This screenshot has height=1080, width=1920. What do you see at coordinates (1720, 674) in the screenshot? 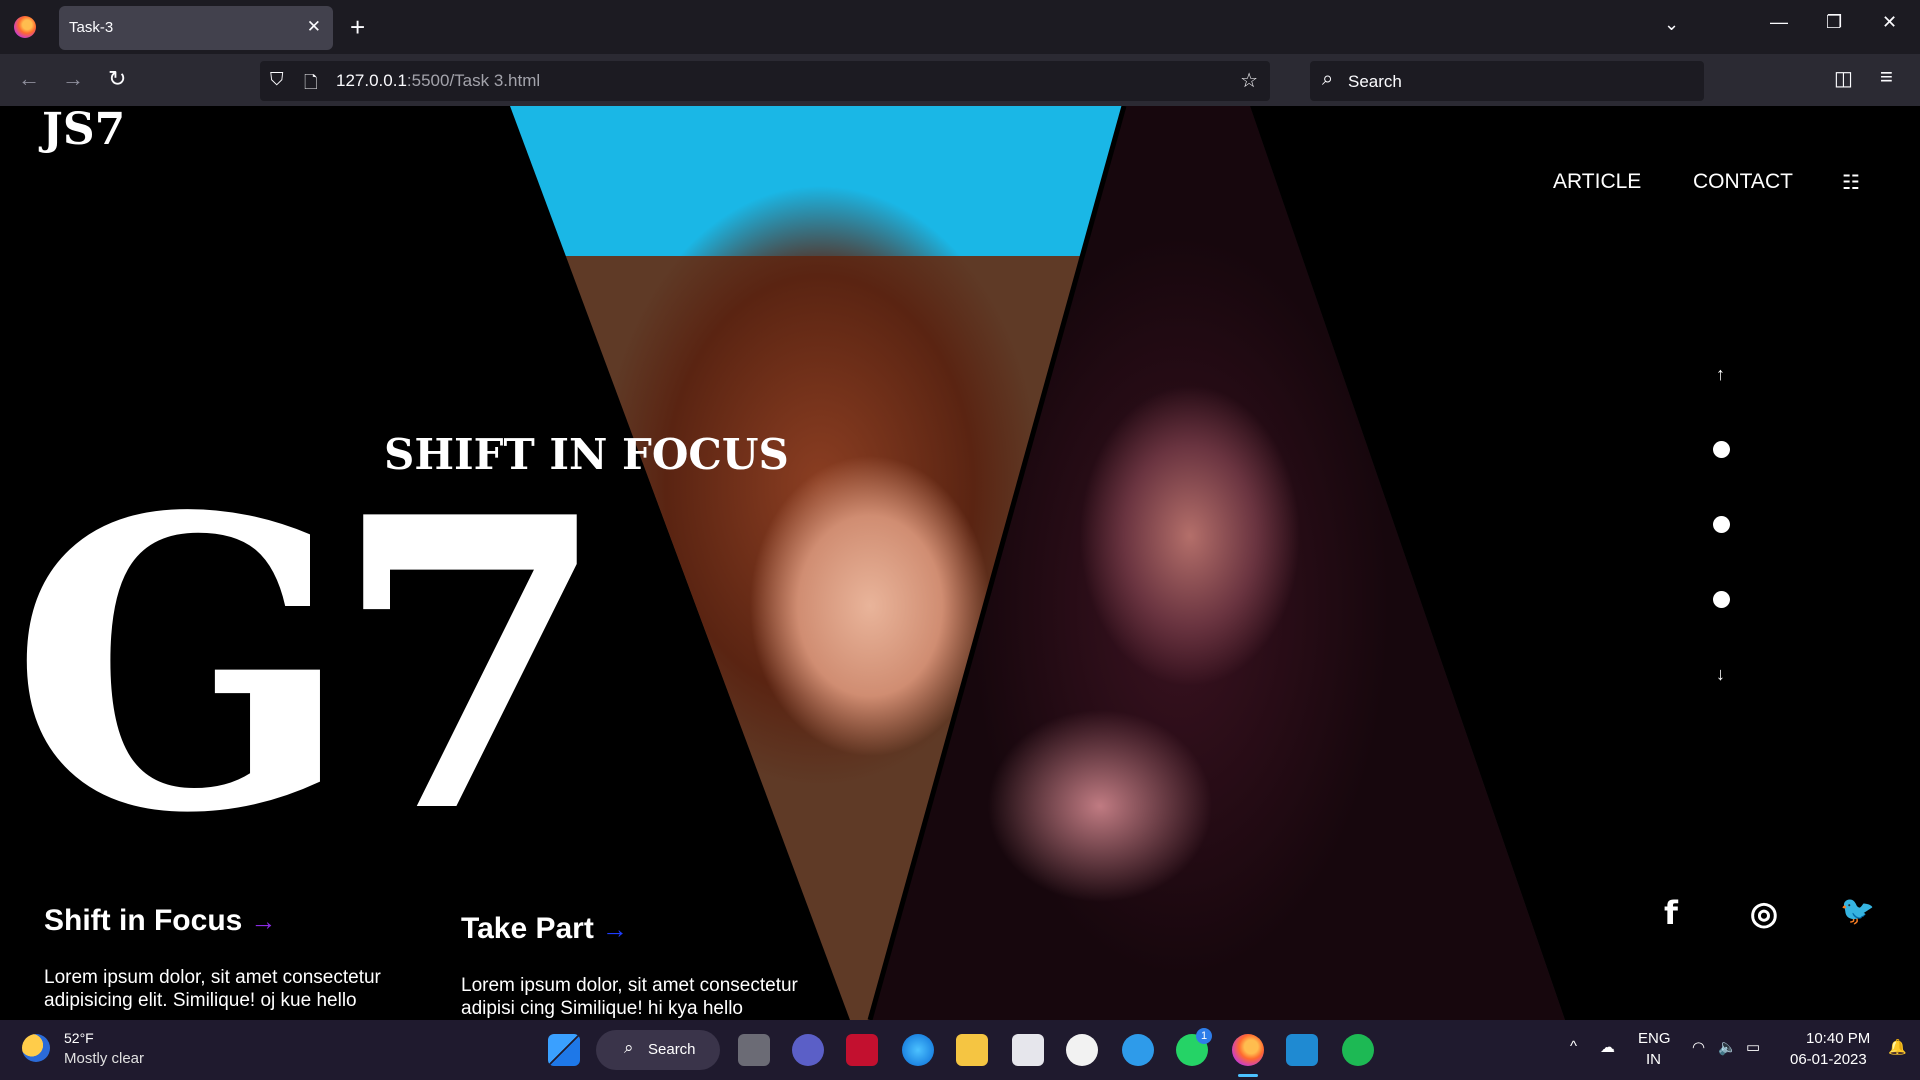
I see `pager-down-arrow-icon: ↓` at bounding box center [1720, 674].